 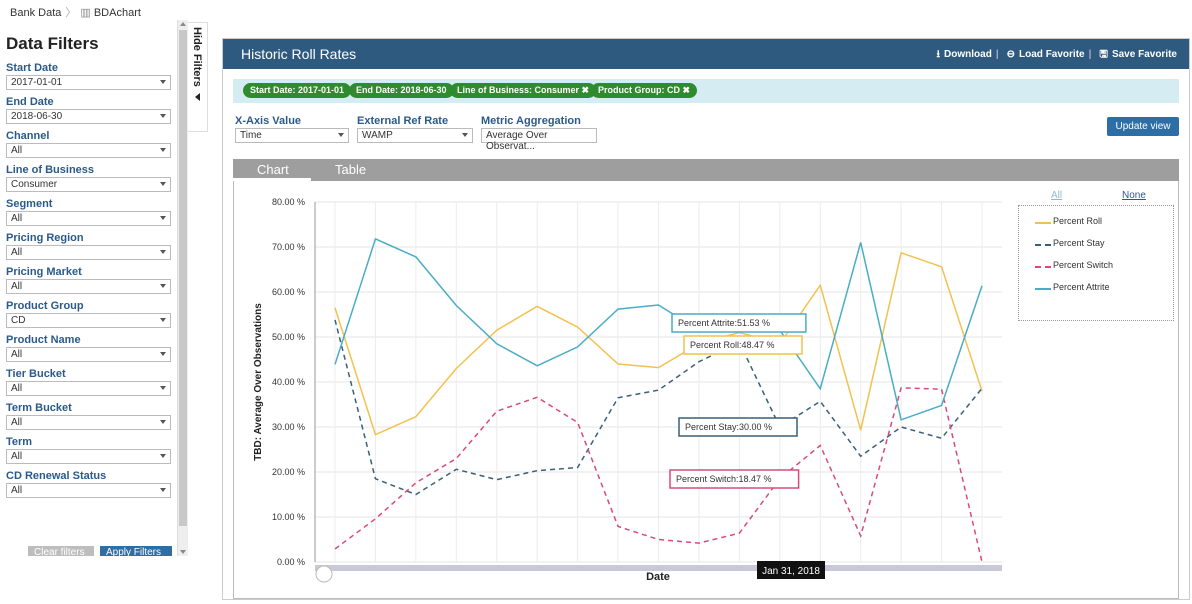 What do you see at coordinates (45, 238) in the screenshot?
I see `filter-label: Pricing Region` at bounding box center [45, 238].